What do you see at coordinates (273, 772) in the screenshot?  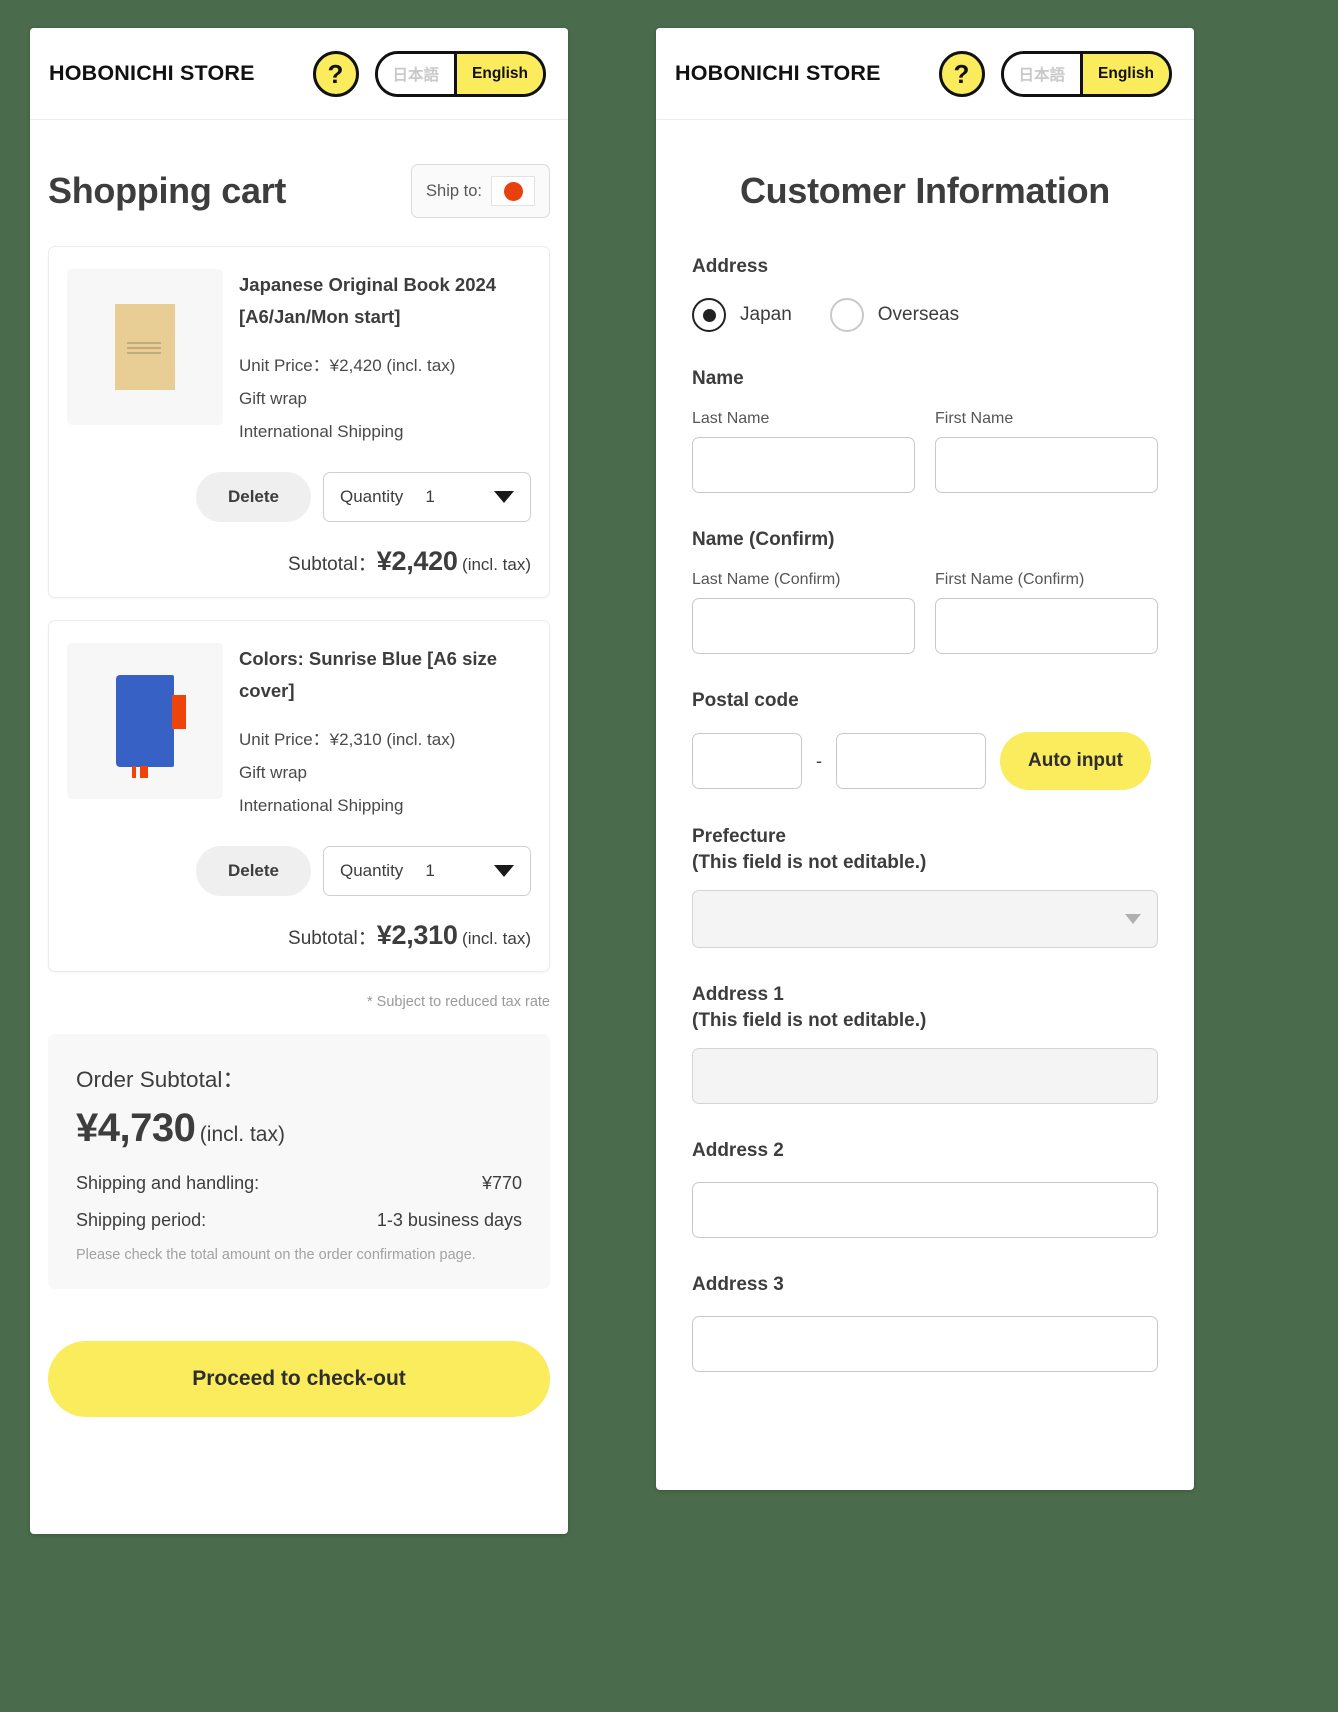 I see `product-gift-wrap: Gift wrap` at bounding box center [273, 772].